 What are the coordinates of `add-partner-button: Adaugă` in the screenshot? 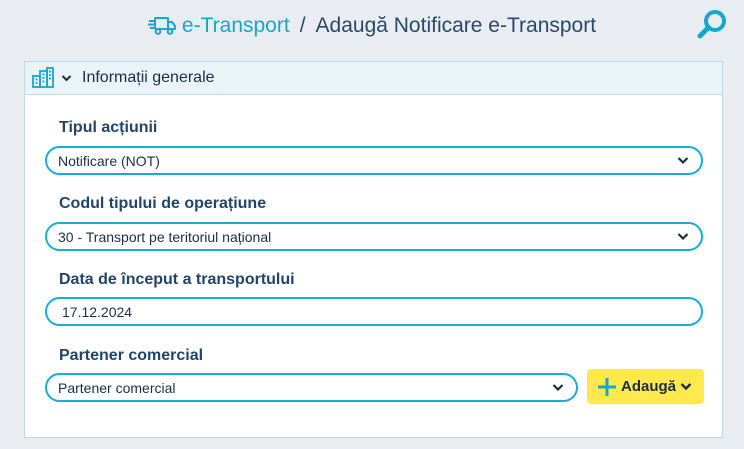 It's located at (645, 386).